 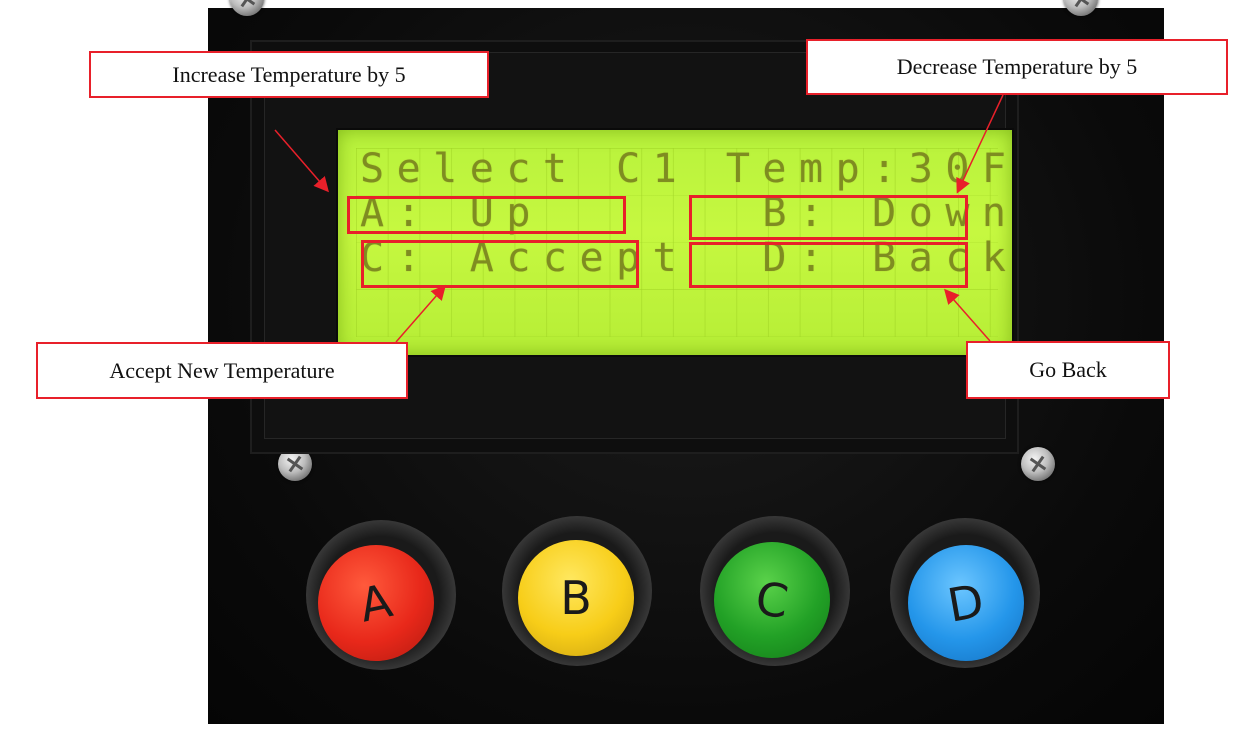 I want to click on button-b: B, so click(x=576, y=598).